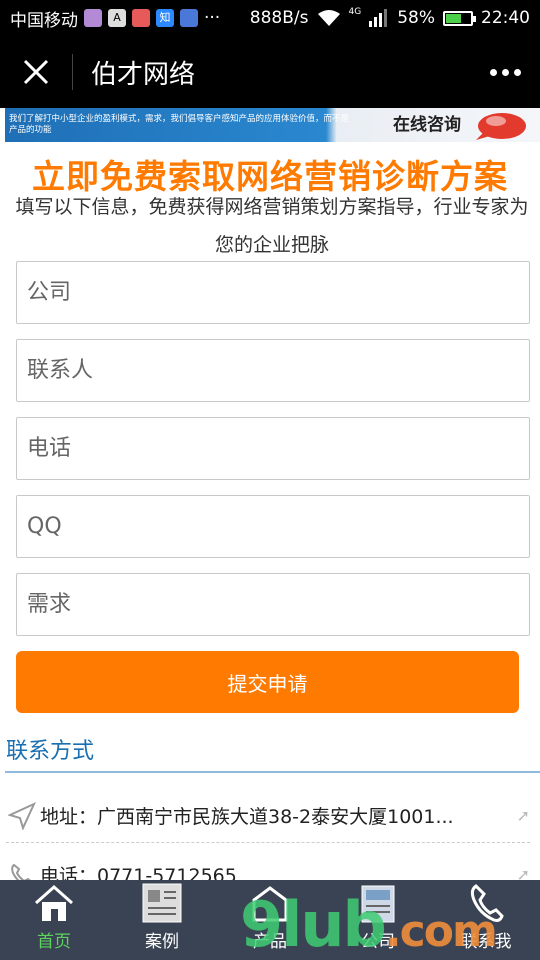 This screenshot has height=960, width=540. I want to click on status-bar: 中国移动 A 知 ··· 888B/s 4G 58% 22:40, so click(270, 18).